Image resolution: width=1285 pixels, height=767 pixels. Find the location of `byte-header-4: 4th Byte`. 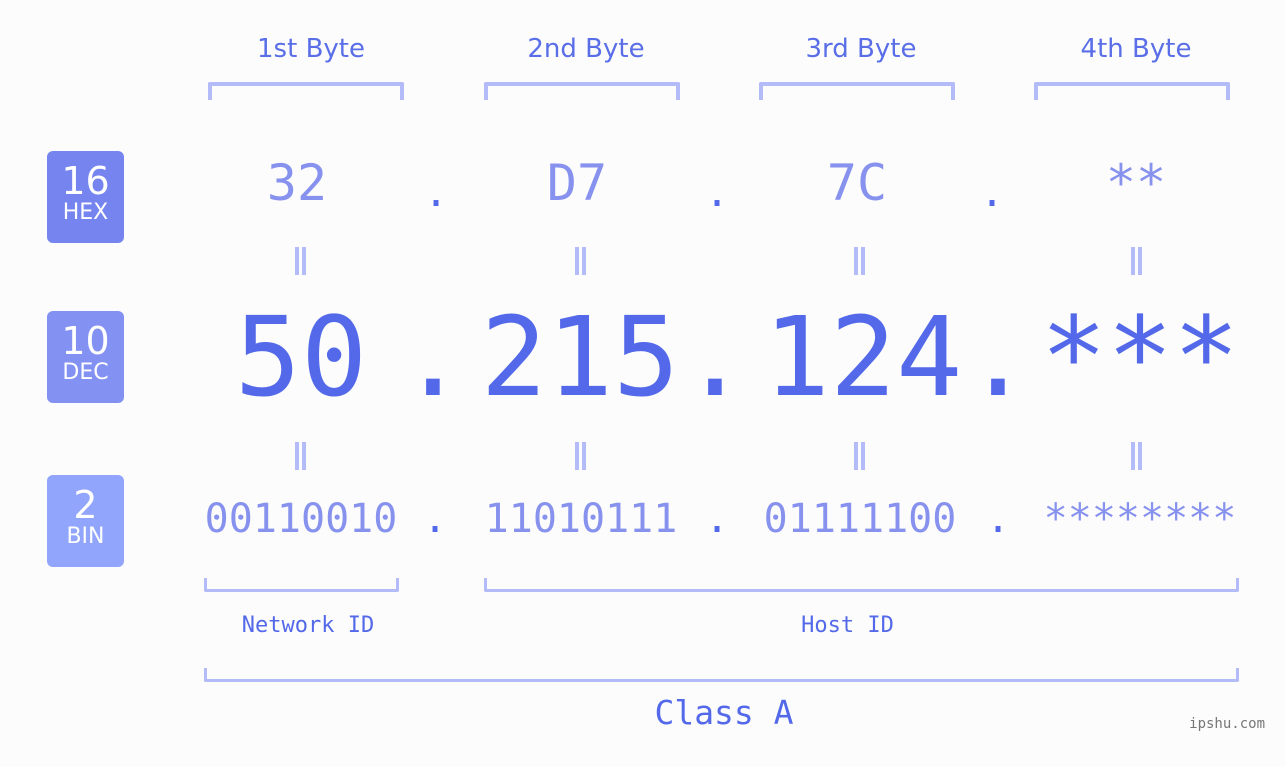

byte-header-4: 4th Byte is located at coordinates (1136, 49).